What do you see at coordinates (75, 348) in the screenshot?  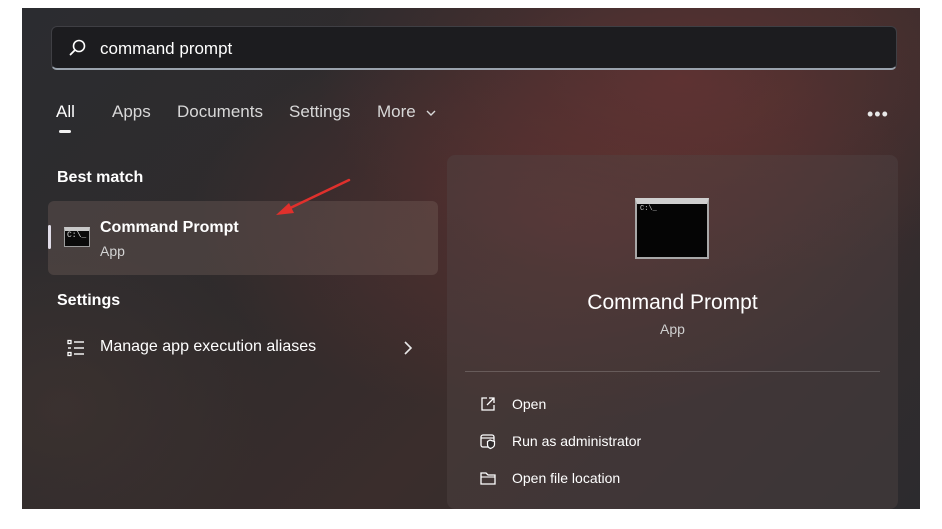 I see `list-settings-icon` at bounding box center [75, 348].